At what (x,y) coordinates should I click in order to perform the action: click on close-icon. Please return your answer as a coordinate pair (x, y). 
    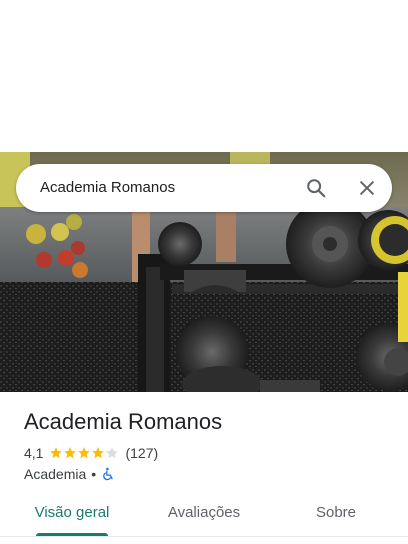
    Looking at the image, I should click on (367, 188).